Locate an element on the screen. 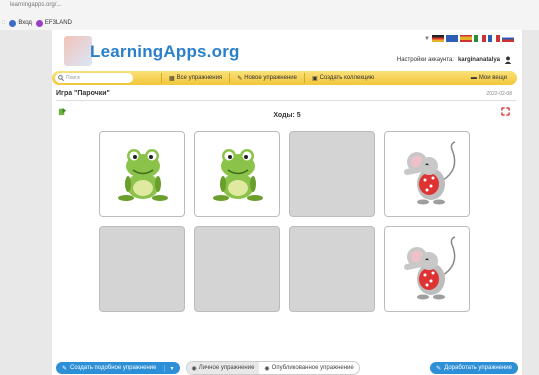 Image resolution: width=539 pixels, height=375 pixels. nav-my-stuff: ▬ Мои вещи is located at coordinates (490, 78).